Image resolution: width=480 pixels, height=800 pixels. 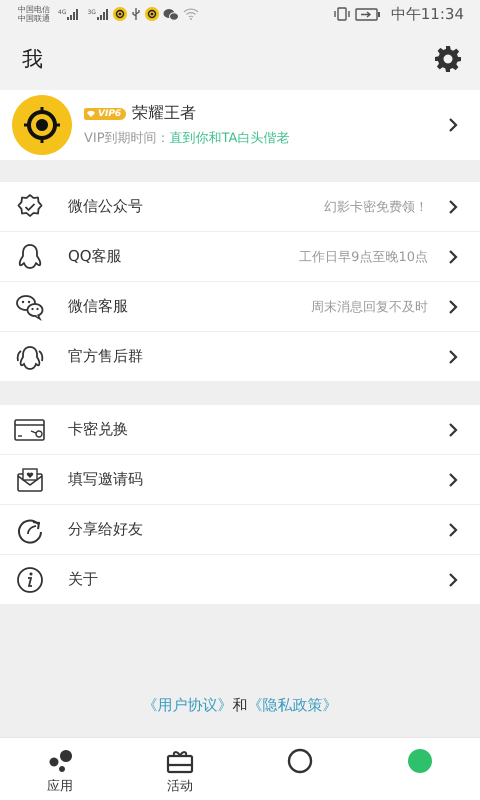 What do you see at coordinates (341, 14) in the screenshot?
I see `vibrate-icon` at bounding box center [341, 14].